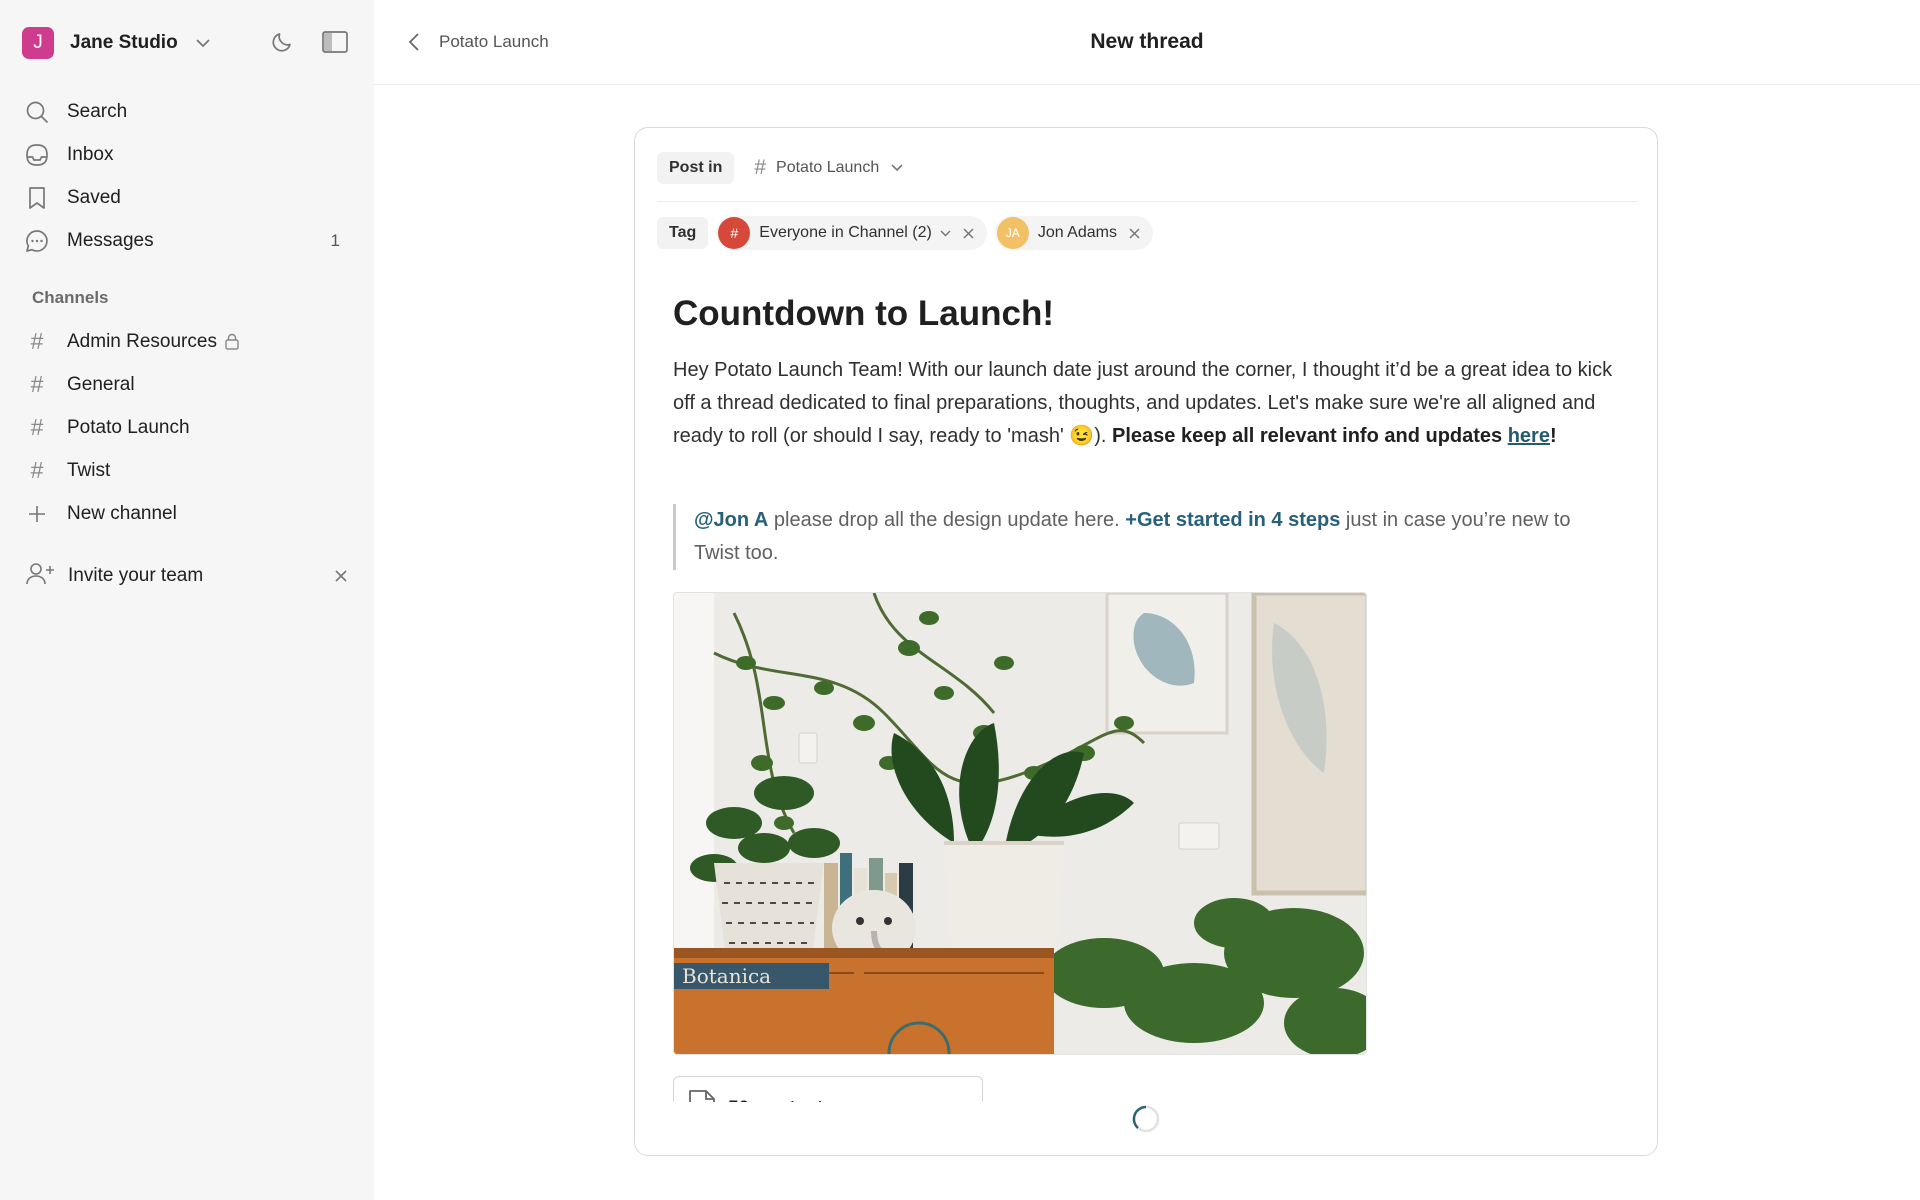 This screenshot has height=1200, width=1920. What do you see at coordinates (187, 43) in the screenshot?
I see `workspace-switcher: J Jane Studio` at bounding box center [187, 43].